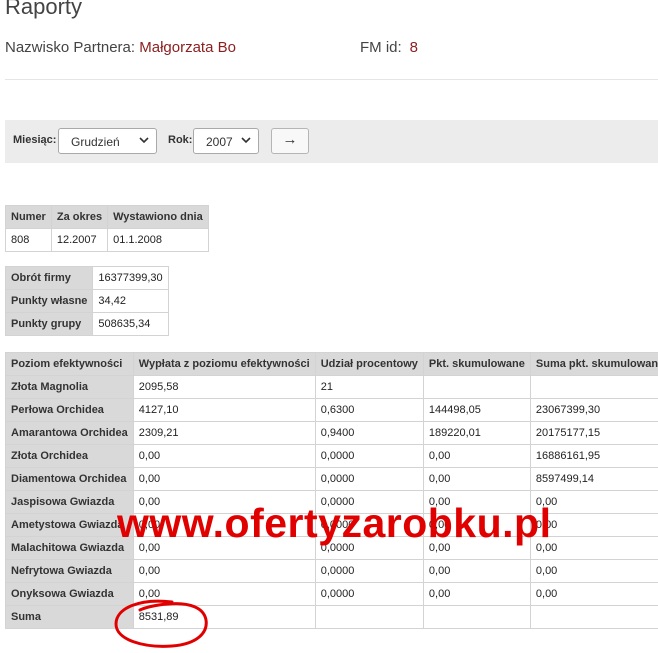 The width and height of the screenshot is (658, 653). I want to click on partner-name-line: Nazwisko Partnera: Małgorzata Bo, so click(120, 47).